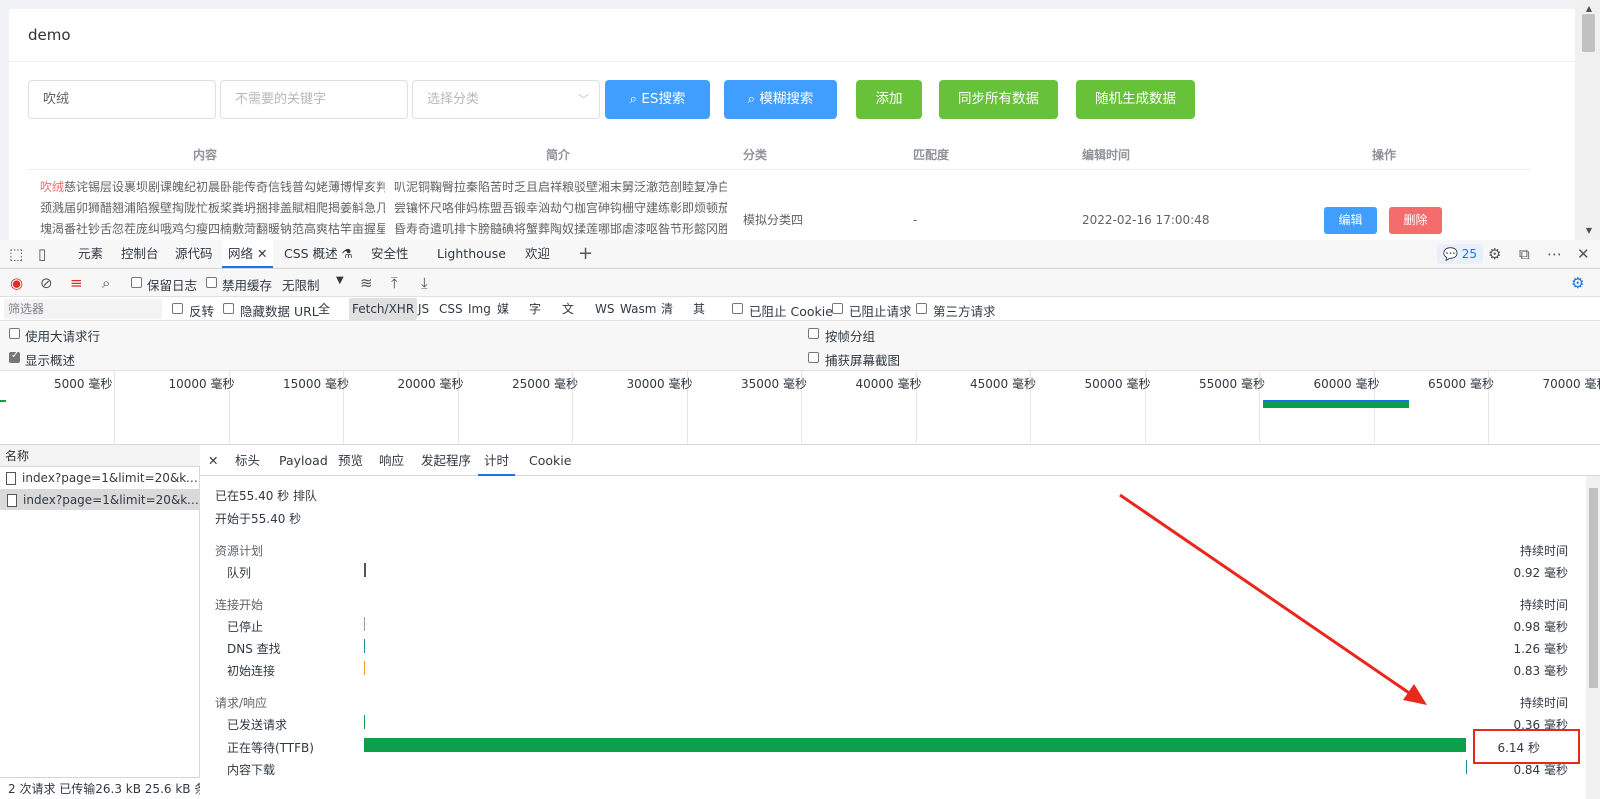  I want to click on preserve-log-checkbox, so click(136, 282).